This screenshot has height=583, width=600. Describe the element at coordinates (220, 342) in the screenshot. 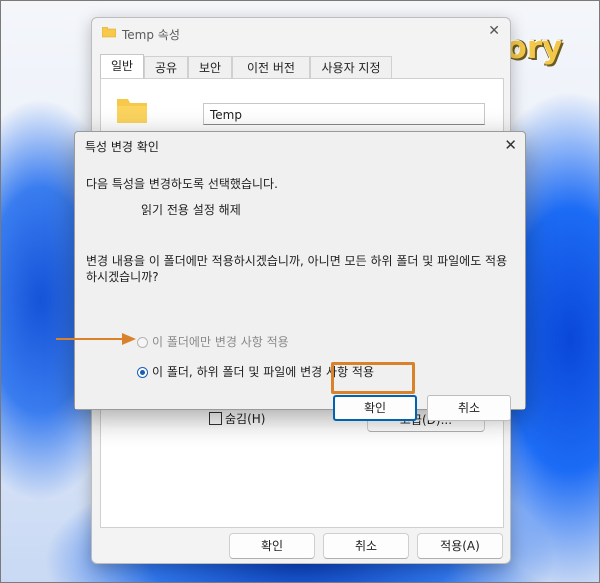

I see `radio-folder-only-label: 이 폴더에만 변경 사항 적용` at that location.